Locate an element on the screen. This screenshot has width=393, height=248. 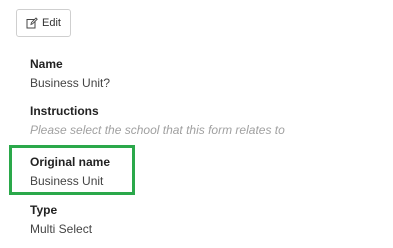
field-name-label: Name is located at coordinates (46, 64).